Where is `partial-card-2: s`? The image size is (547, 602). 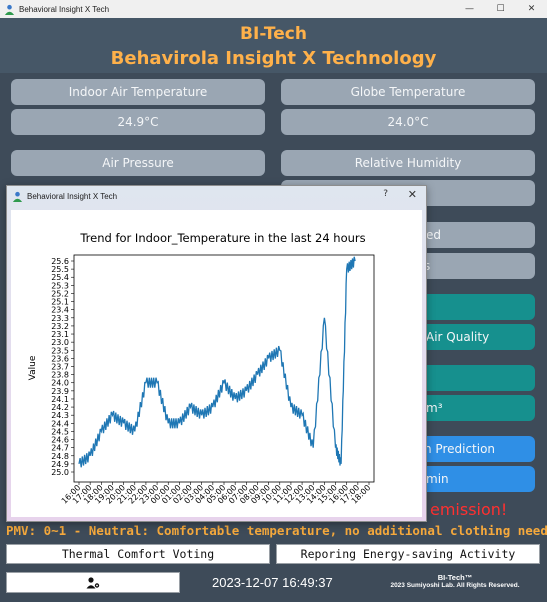
partial-card-2: s is located at coordinates (477, 266).